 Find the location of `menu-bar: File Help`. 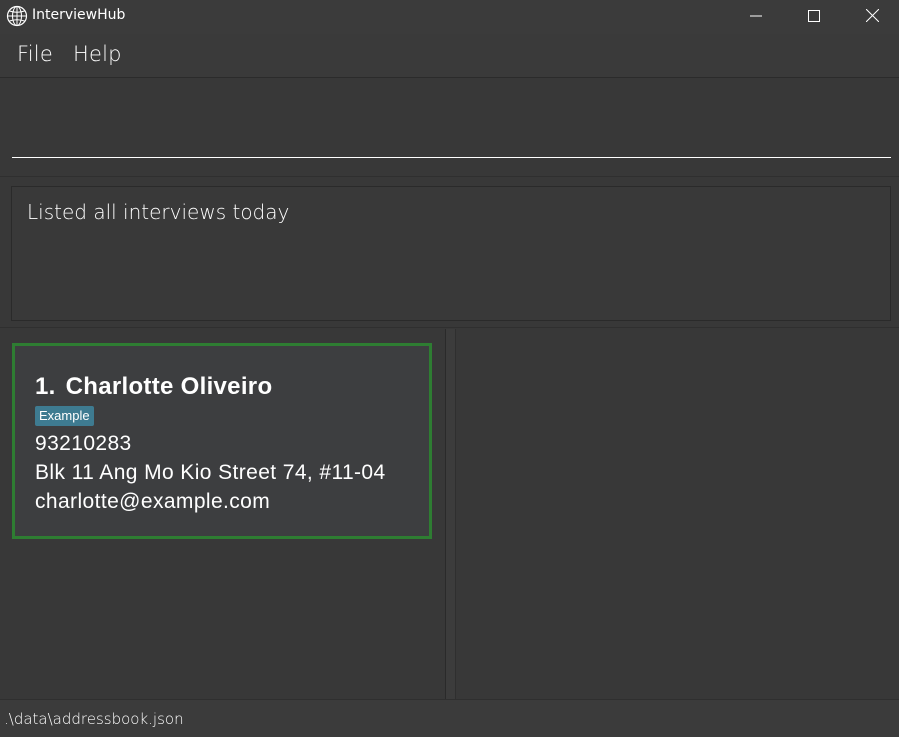

menu-bar: File Help is located at coordinates (449, 56).